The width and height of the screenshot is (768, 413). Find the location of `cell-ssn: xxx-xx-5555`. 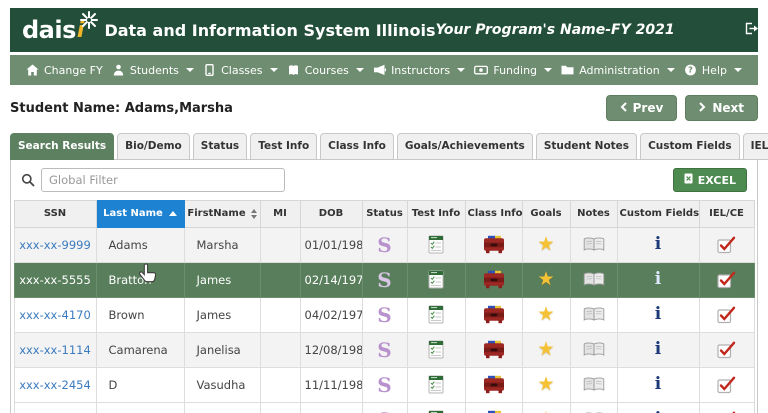

cell-ssn: xxx-xx-5555 is located at coordinates (55, 279).